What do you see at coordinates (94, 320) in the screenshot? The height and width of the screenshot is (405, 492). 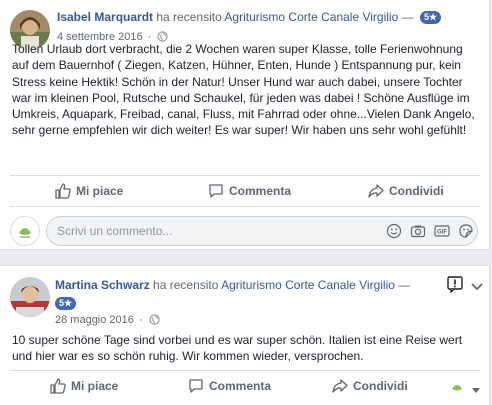 I see `review-date: 28 maggio 2016` at bounding box center [94, 320].